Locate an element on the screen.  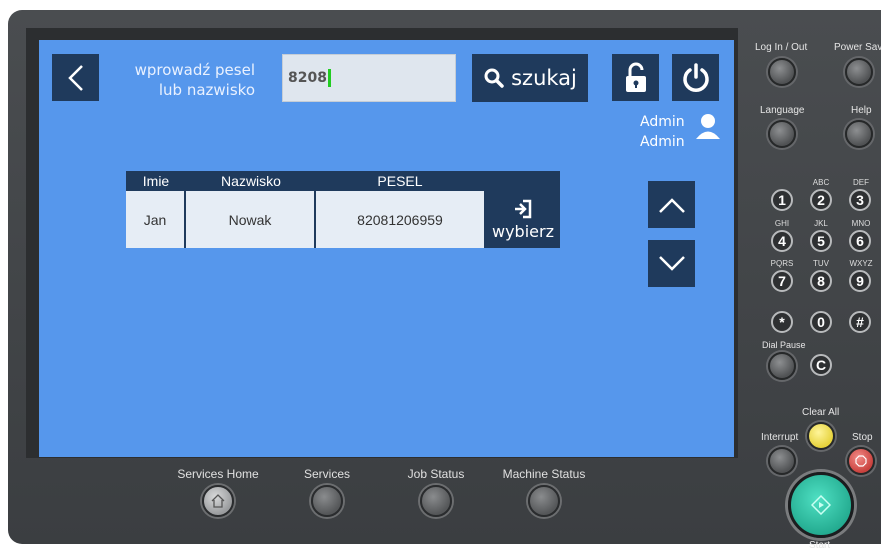
stop-icon is located at coordinates (861, 461).